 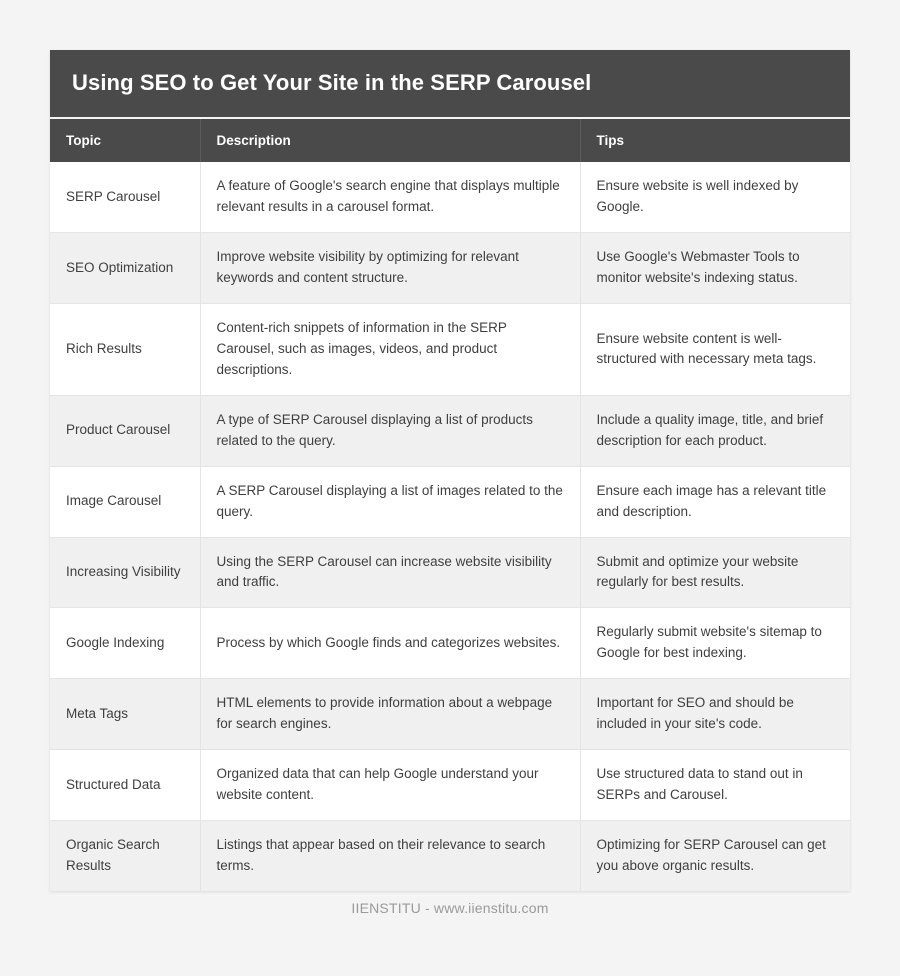 What do you see at coordinates (125, 198) in the screenshot?
I see `cell-topic: SERP Carousel` at bounding box center [125, 198].